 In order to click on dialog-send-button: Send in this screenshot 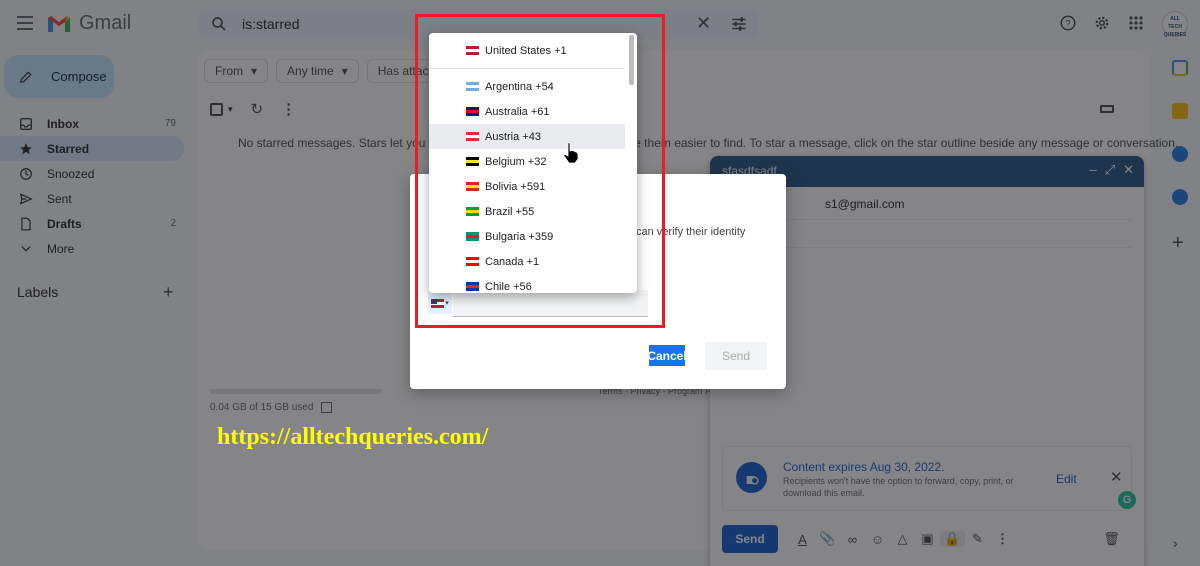, I will do `click(736, 356)`.